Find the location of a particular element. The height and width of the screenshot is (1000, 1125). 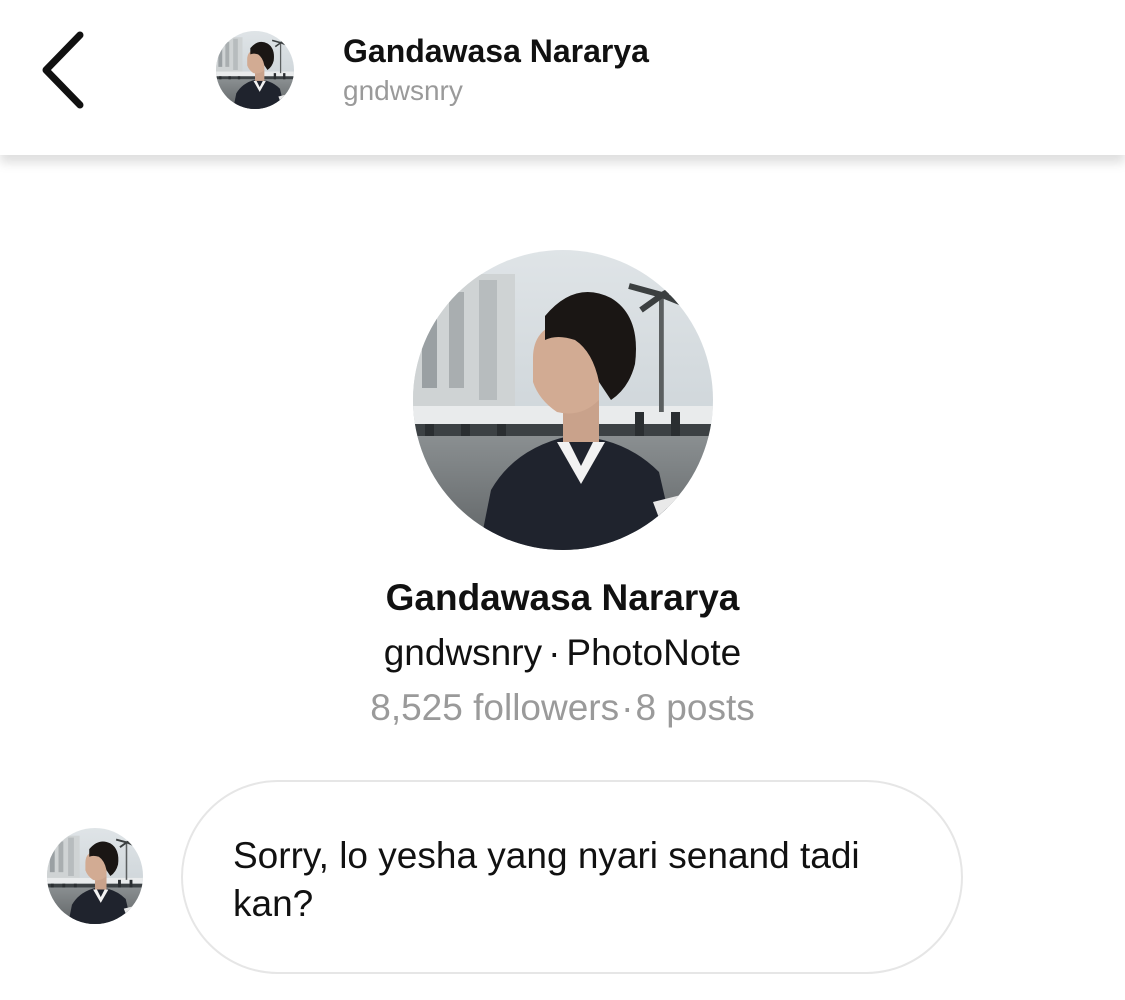

profile-name: Gandawasa Nararya is located at coordinates (562, 597).